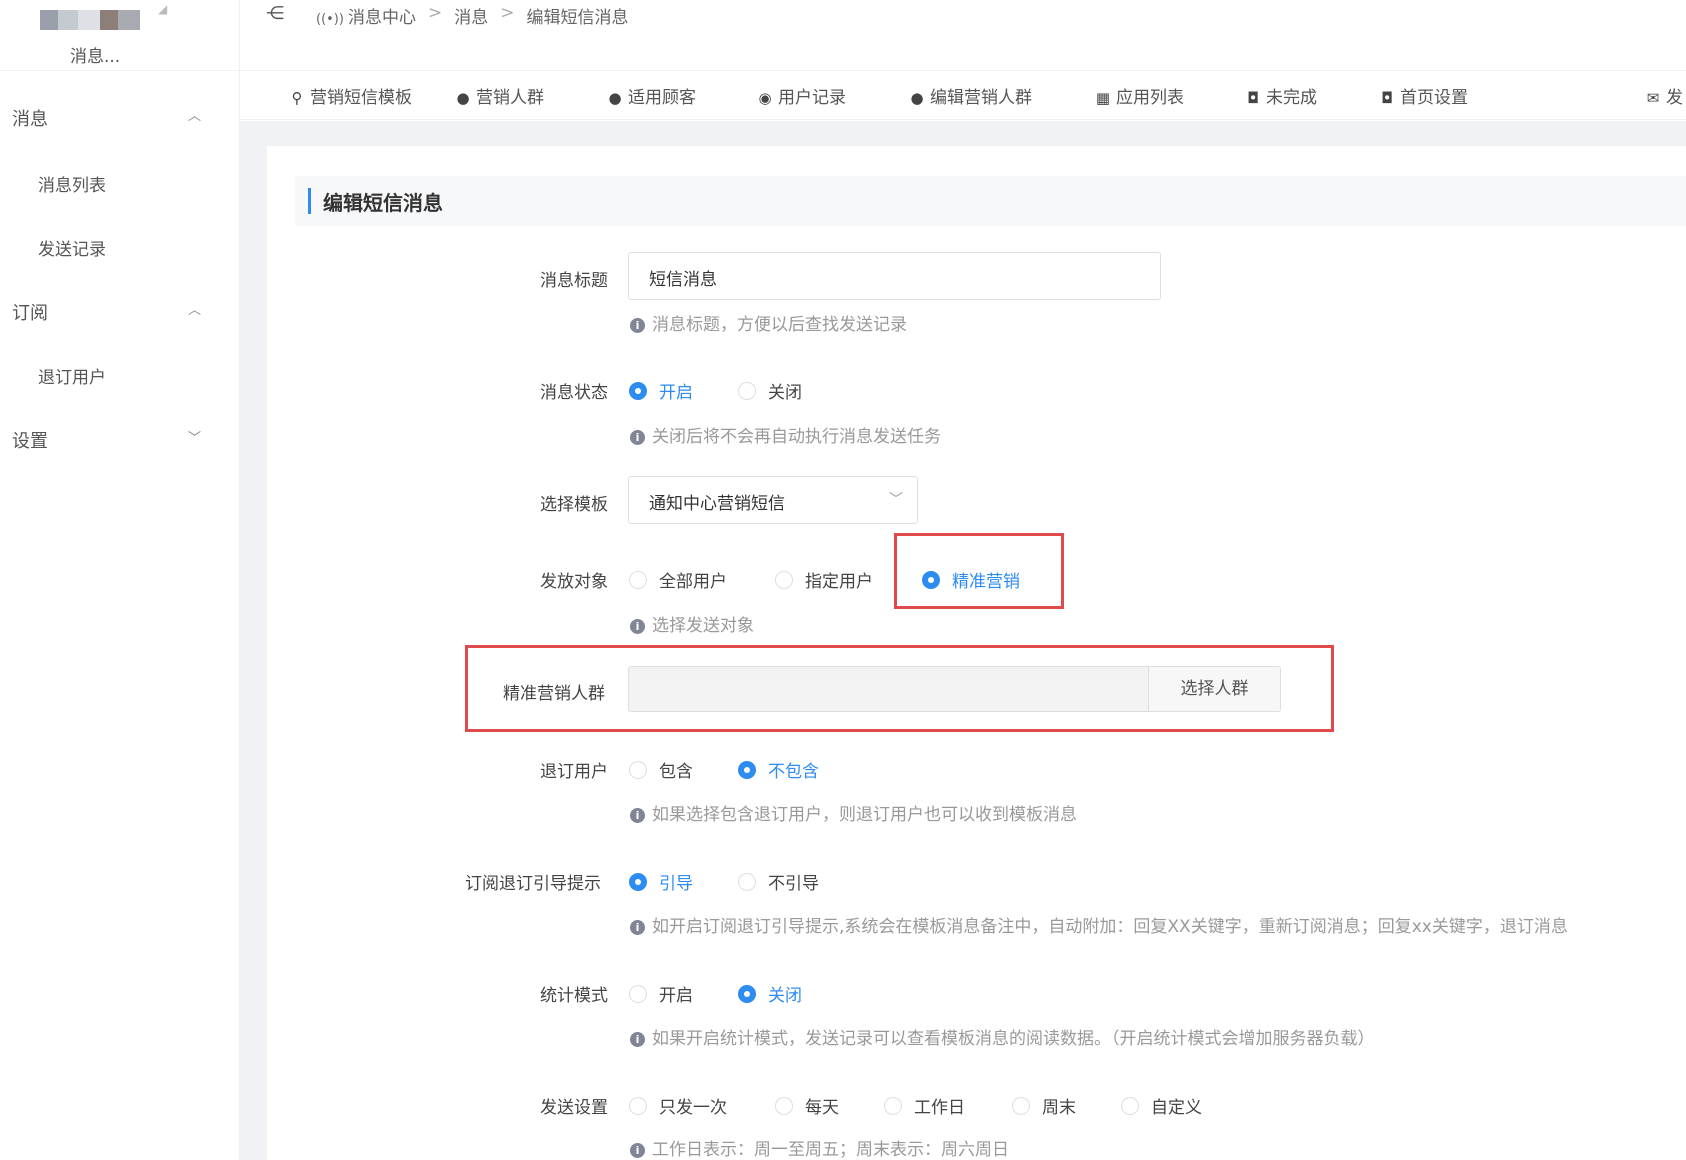  I want to click on sidebar-item-message-list: 消息列表, so click(120, 182).